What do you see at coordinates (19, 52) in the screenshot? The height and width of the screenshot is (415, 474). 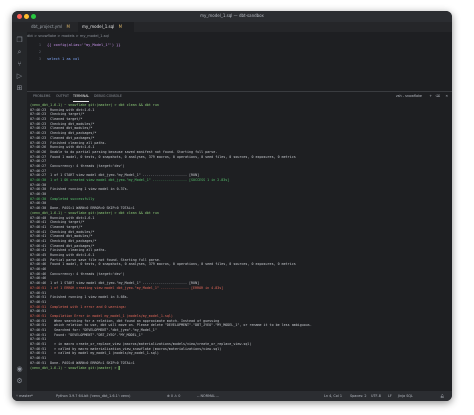 I see `search-icon: ⌕` at bounding box center [19, 52].